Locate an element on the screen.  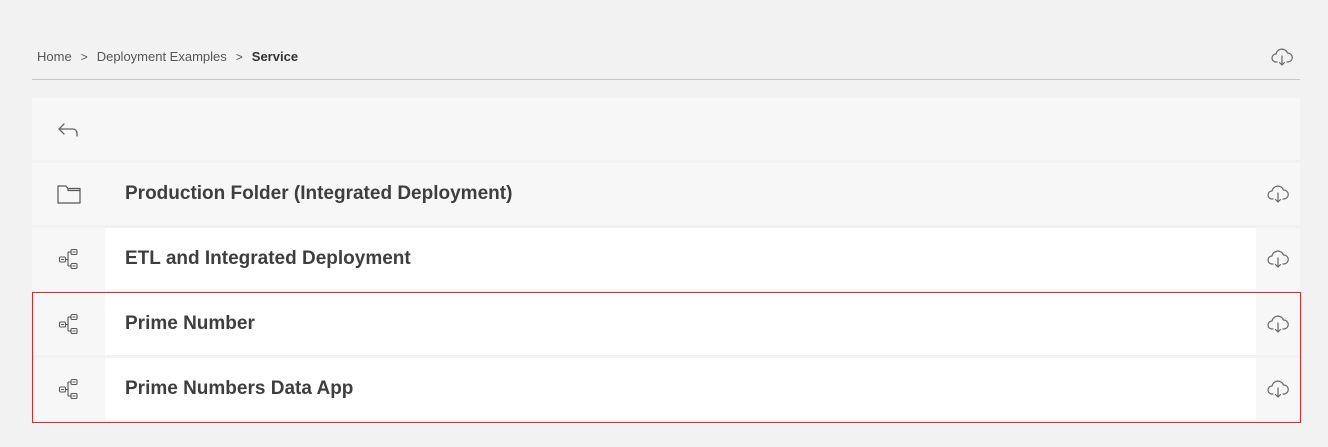
folder-icon is located at coordinates (68, 194).